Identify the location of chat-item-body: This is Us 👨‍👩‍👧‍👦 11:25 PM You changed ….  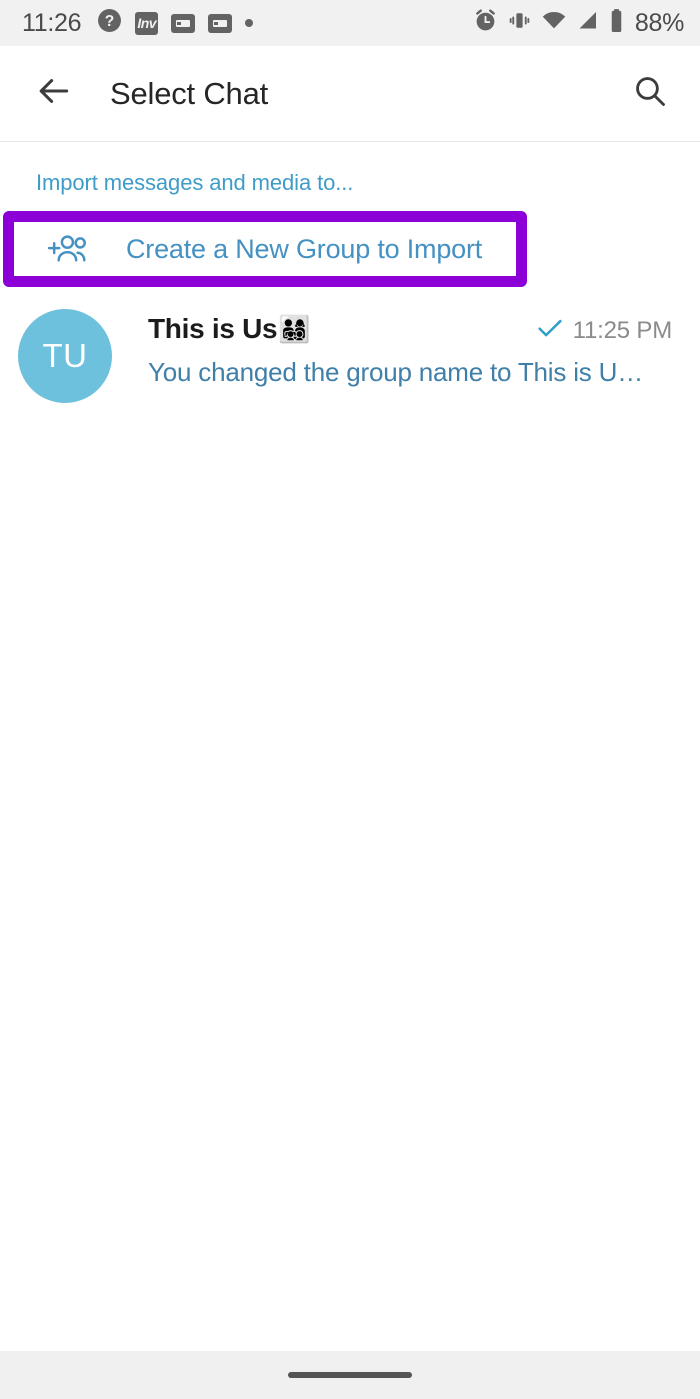
(410, 348).